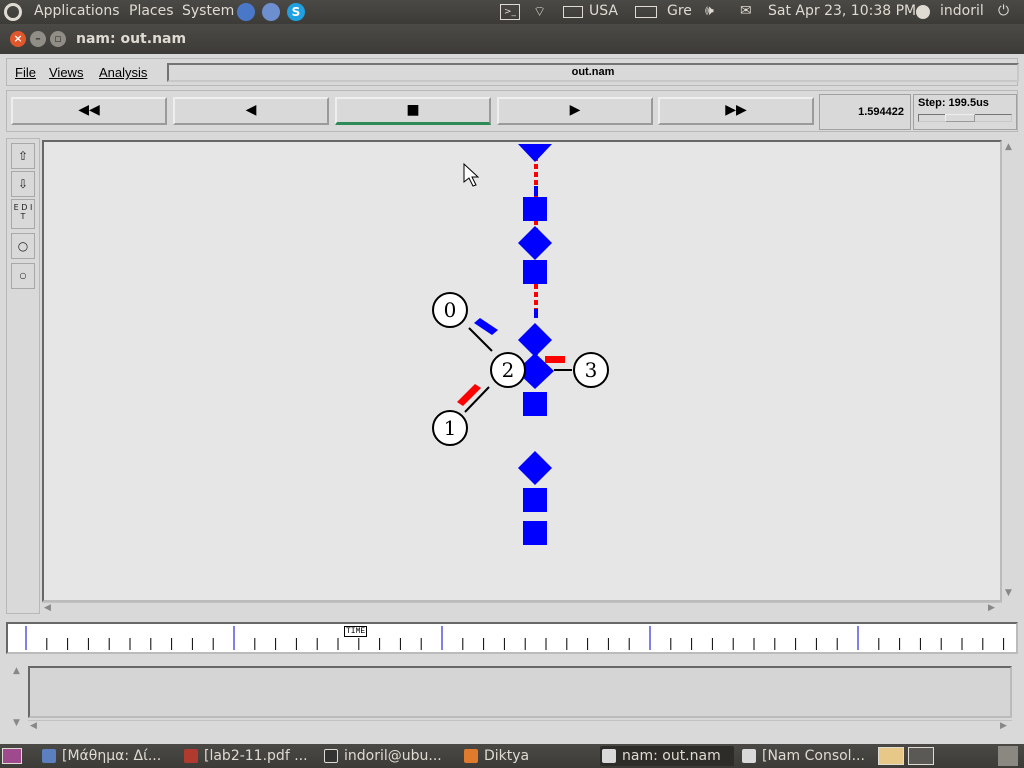 This screenshot has width=1024, height=768. I want to click on node-small-icon: ○, so click(23, 276).